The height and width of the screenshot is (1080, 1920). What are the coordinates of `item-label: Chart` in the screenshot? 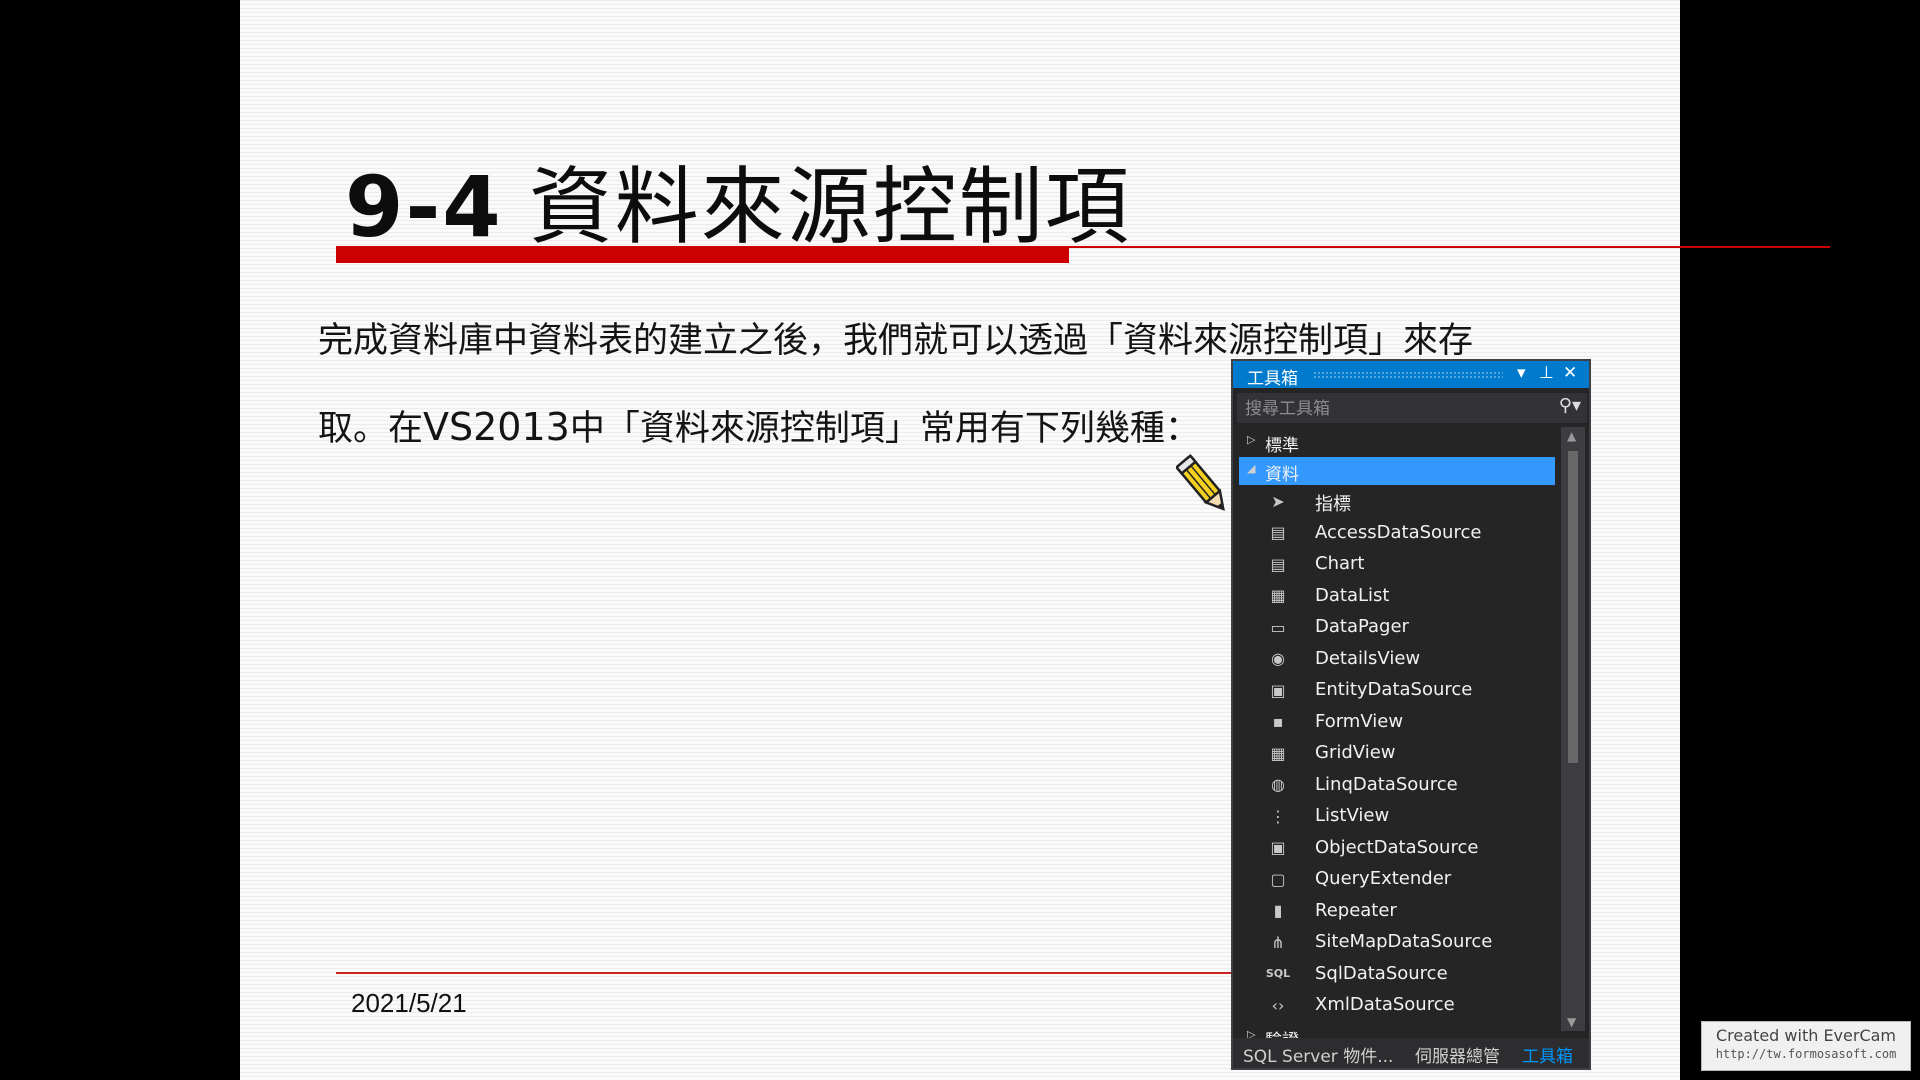 It's located at (1340, 563).